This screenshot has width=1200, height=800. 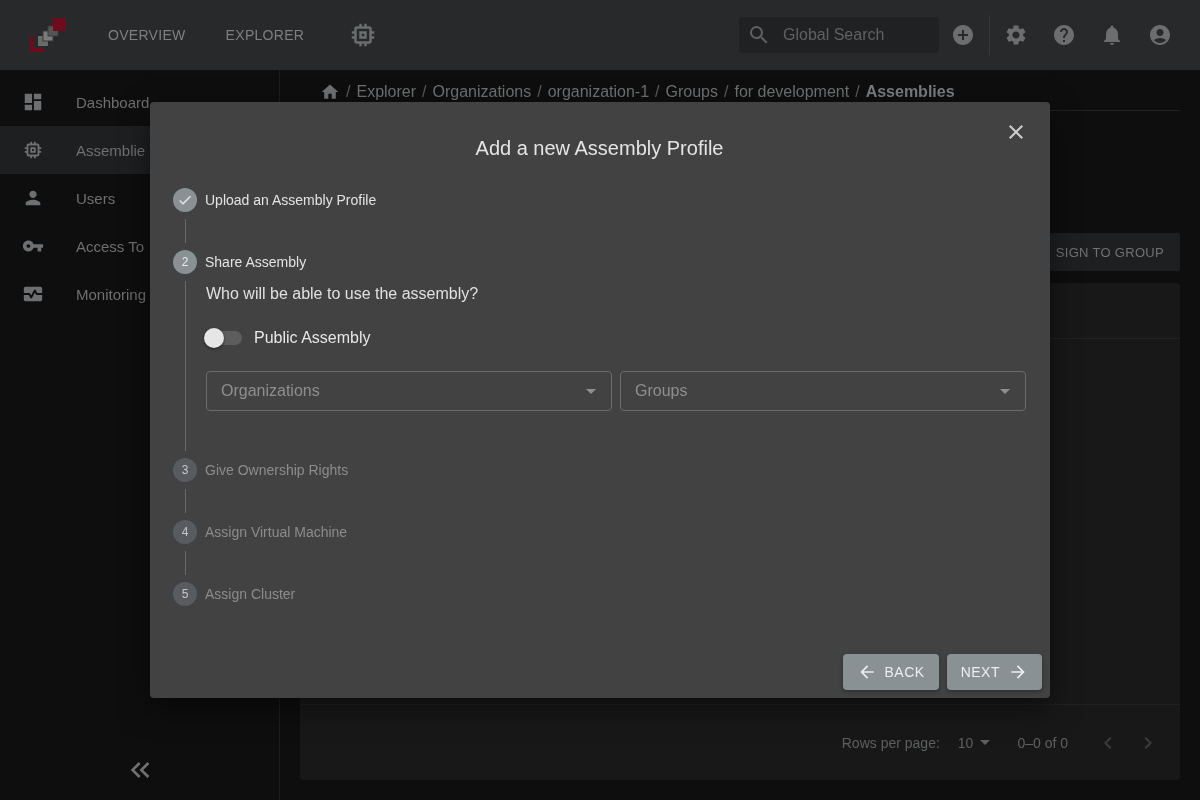 What do you see at coordinates (1064, 35) in the screenshot?
I see `help-icon` at bounding box center [1064, 35].